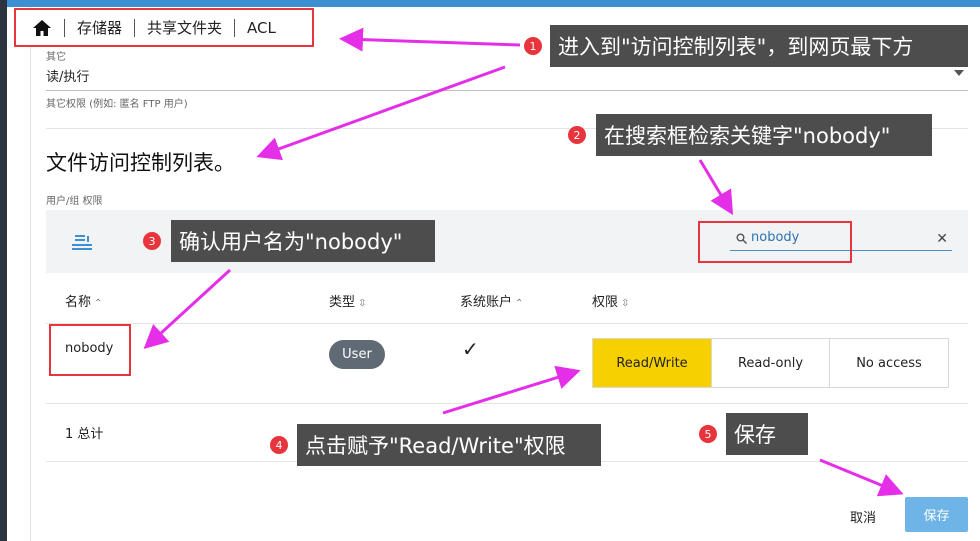  Describe the element at coordinates (577, 135) in the screenshot. I see `annotation-number-2: 2` at that location.